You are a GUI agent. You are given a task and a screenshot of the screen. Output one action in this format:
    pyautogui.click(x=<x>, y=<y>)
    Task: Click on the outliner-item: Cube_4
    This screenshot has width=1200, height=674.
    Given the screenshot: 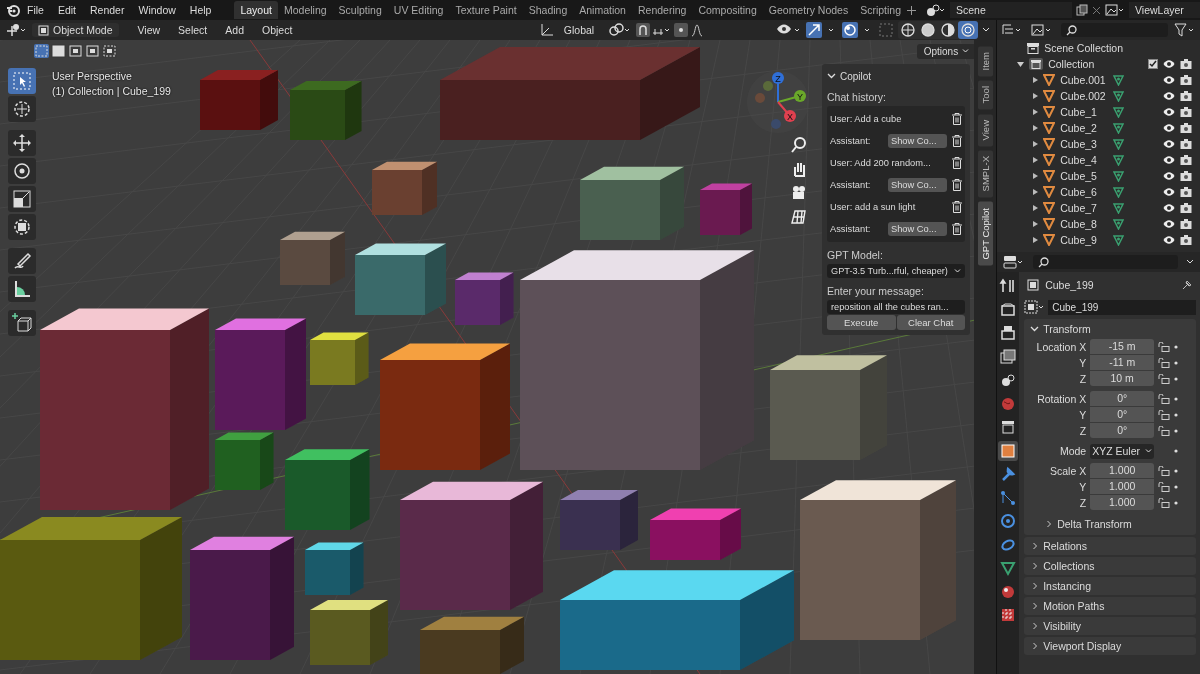 What is the action you would take?
    pyautogui.click(x=1084, y=160)
    